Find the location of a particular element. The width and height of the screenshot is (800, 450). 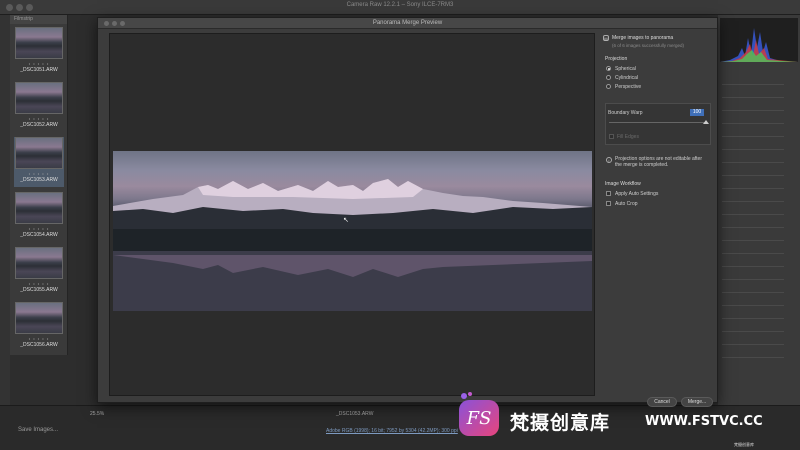

boundary-warp-label: Boundary Warp is located at coordinates (625, 113).